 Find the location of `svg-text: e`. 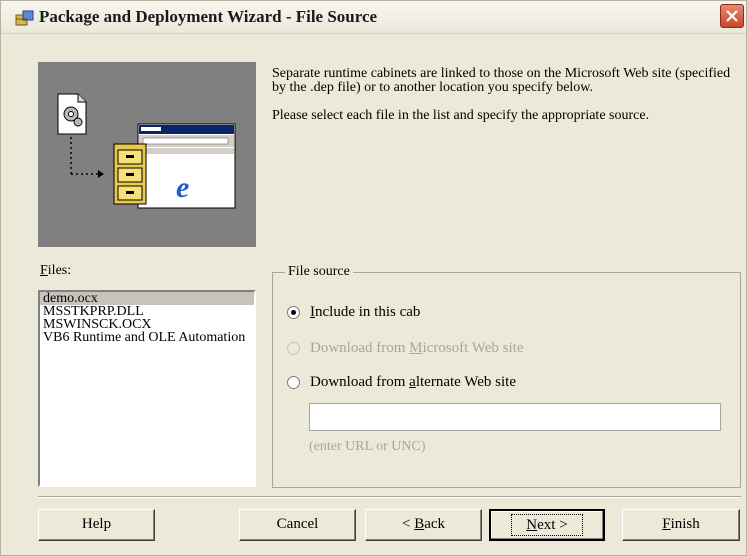

svg-text: e is located at coordinates (182, 187).